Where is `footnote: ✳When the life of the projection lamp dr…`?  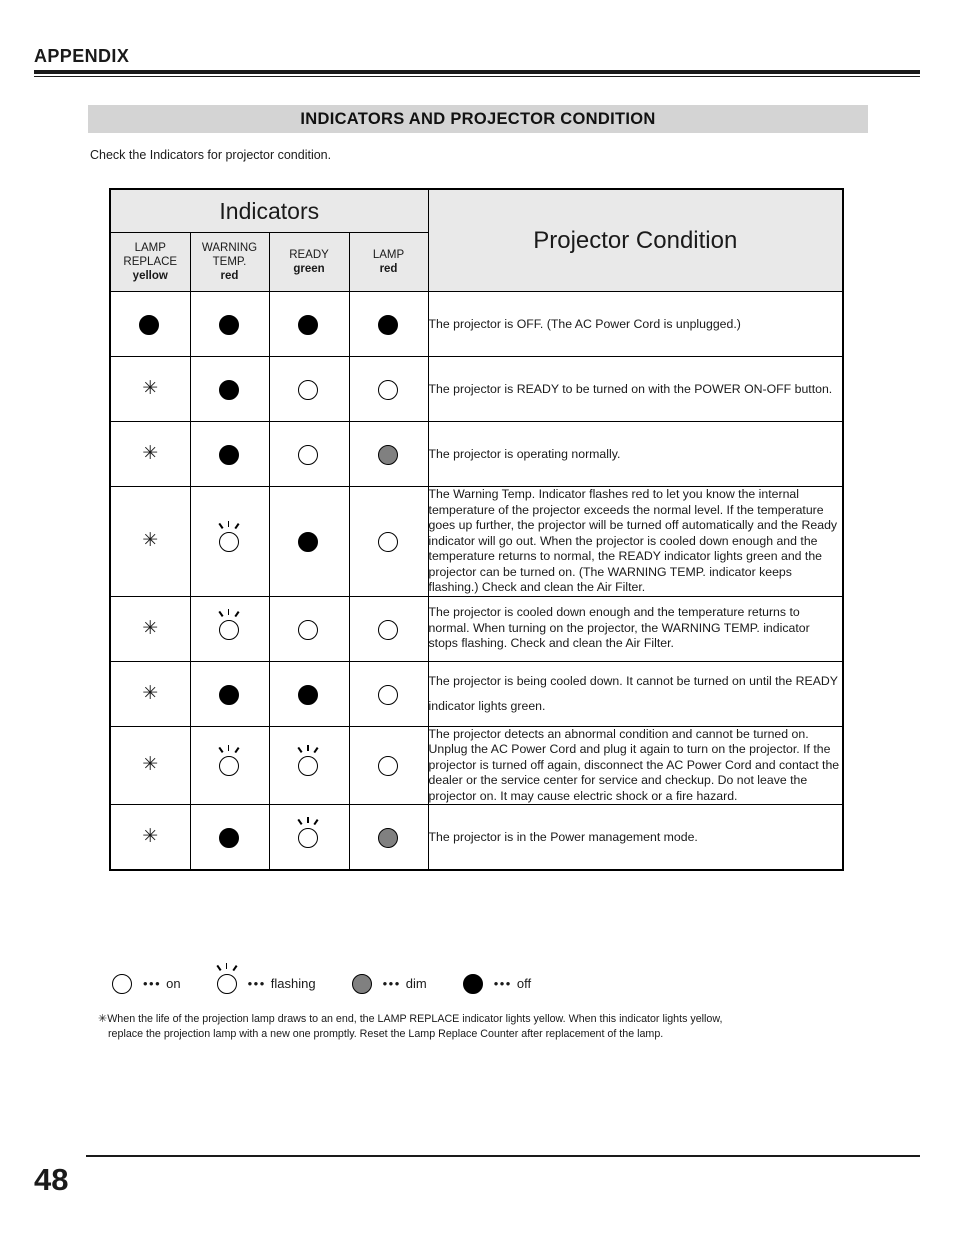
footnote: ✳When the life of the projection lamp dr… is located at coordinates (473, 1026).